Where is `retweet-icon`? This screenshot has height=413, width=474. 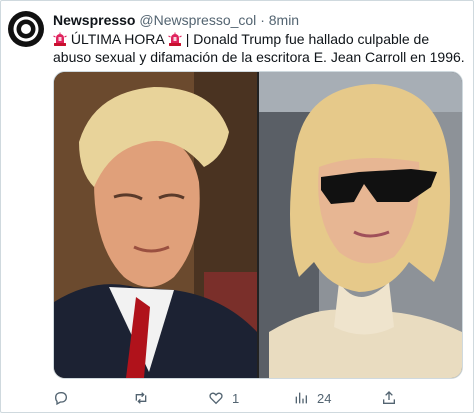
retweet-icon is located at coordinates (141, 398).